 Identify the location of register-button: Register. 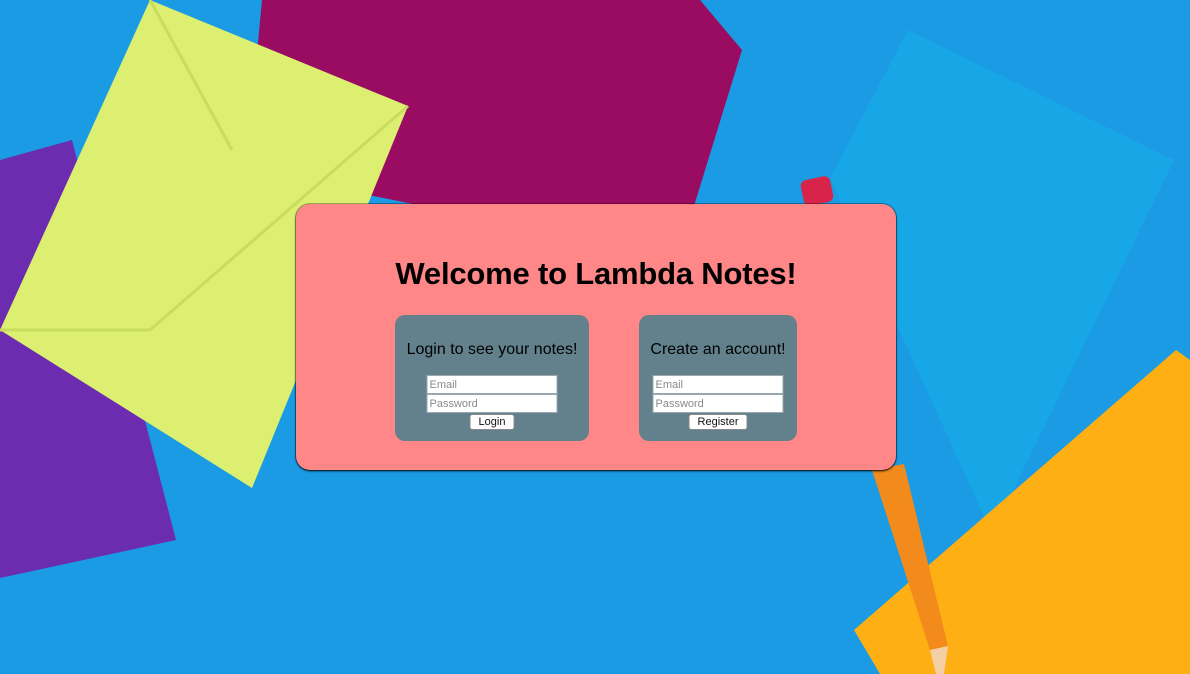
(718, 422).